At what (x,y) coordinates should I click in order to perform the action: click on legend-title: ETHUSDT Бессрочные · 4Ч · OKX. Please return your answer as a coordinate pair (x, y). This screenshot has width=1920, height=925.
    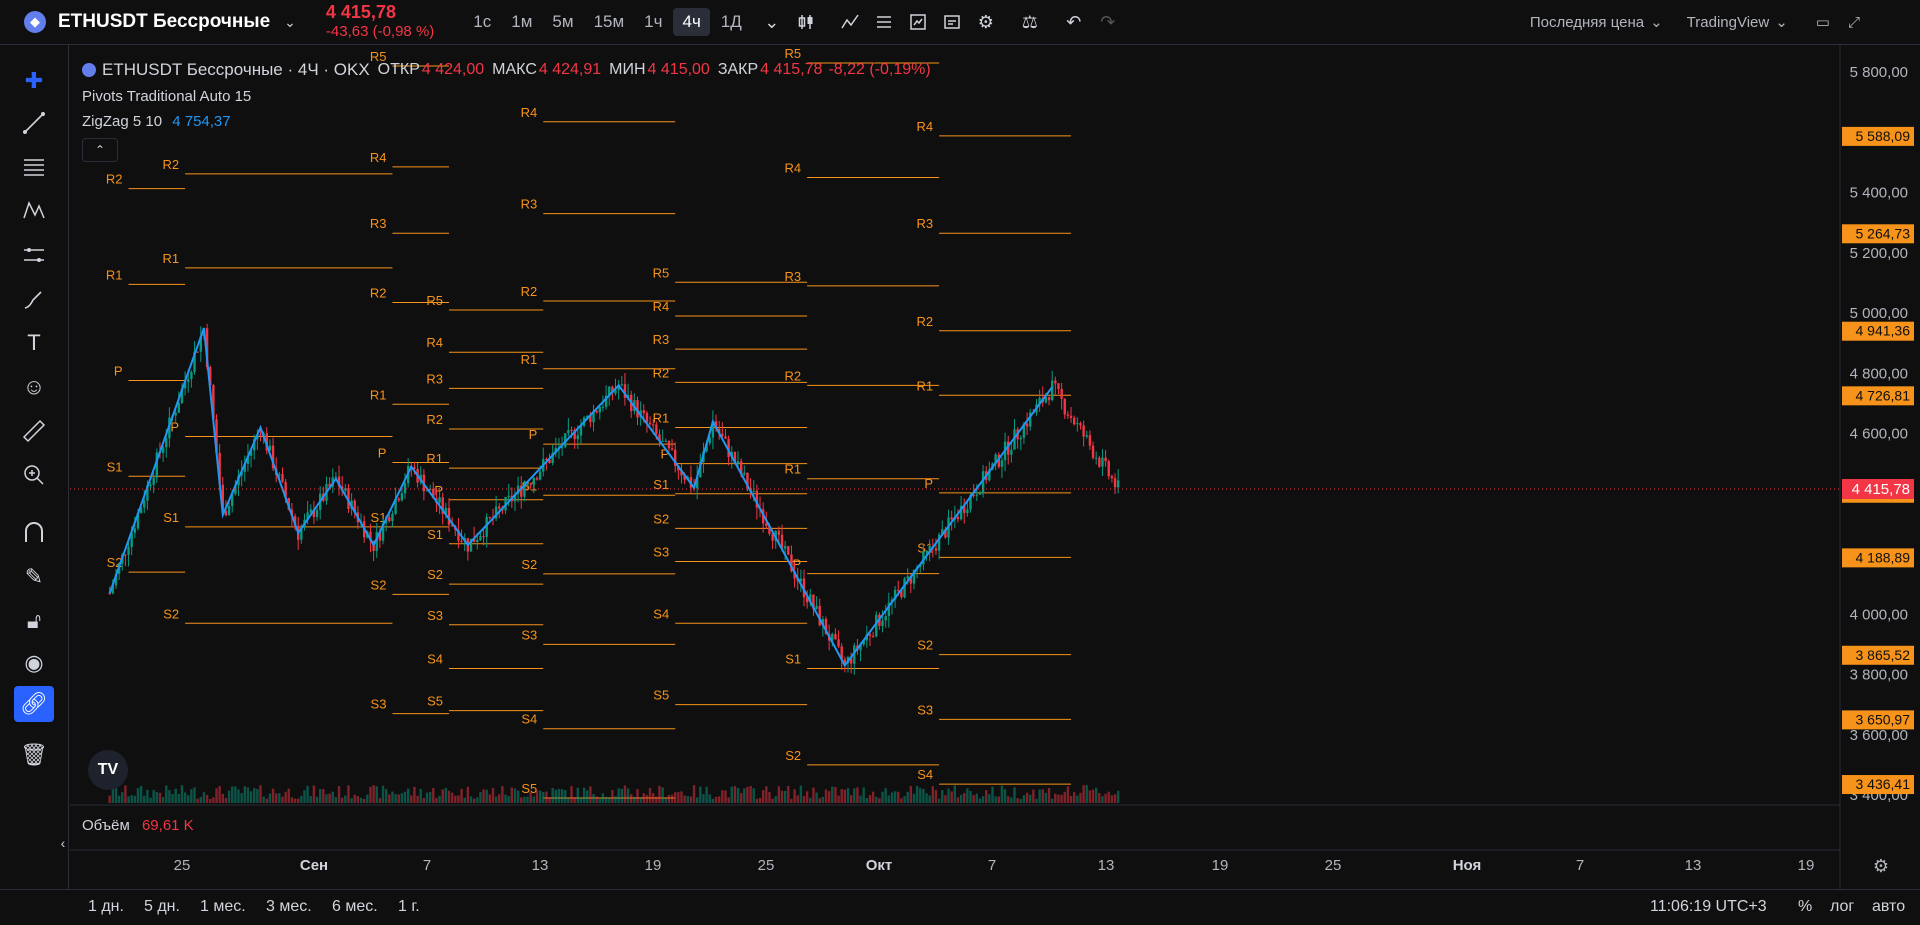
    Looking at the image, I should click on (236, 69).